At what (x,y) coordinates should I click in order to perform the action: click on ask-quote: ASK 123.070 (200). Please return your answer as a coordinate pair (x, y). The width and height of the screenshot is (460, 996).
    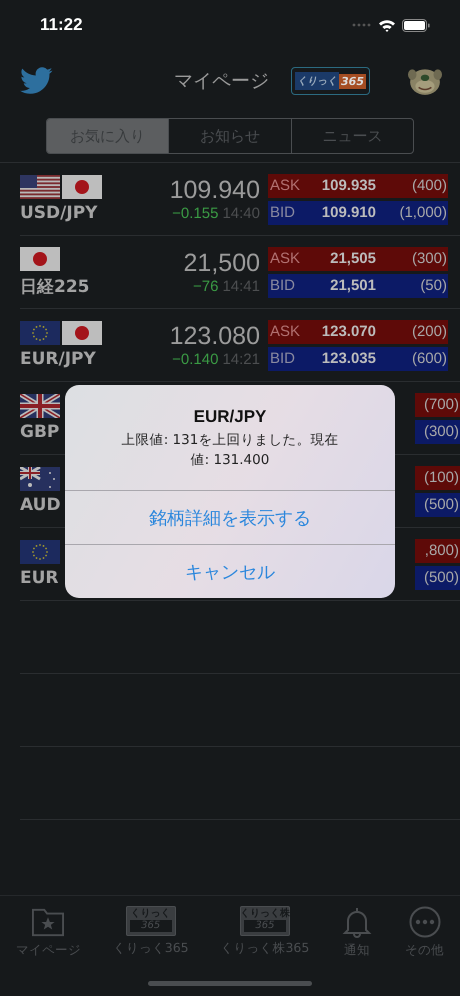
    Looking at the image, I should click on (358, 332).